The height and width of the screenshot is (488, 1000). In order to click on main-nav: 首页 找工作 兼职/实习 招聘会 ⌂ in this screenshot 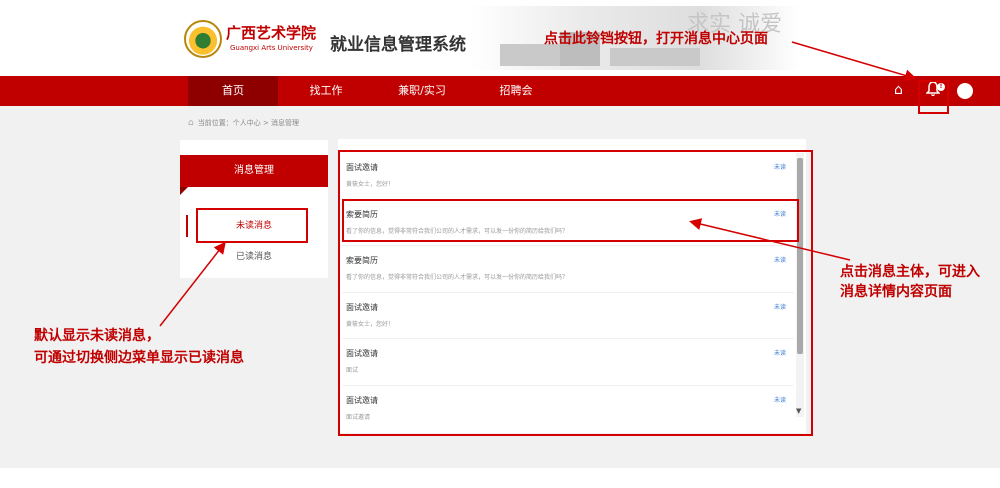, I will do `click(500, 91)`.